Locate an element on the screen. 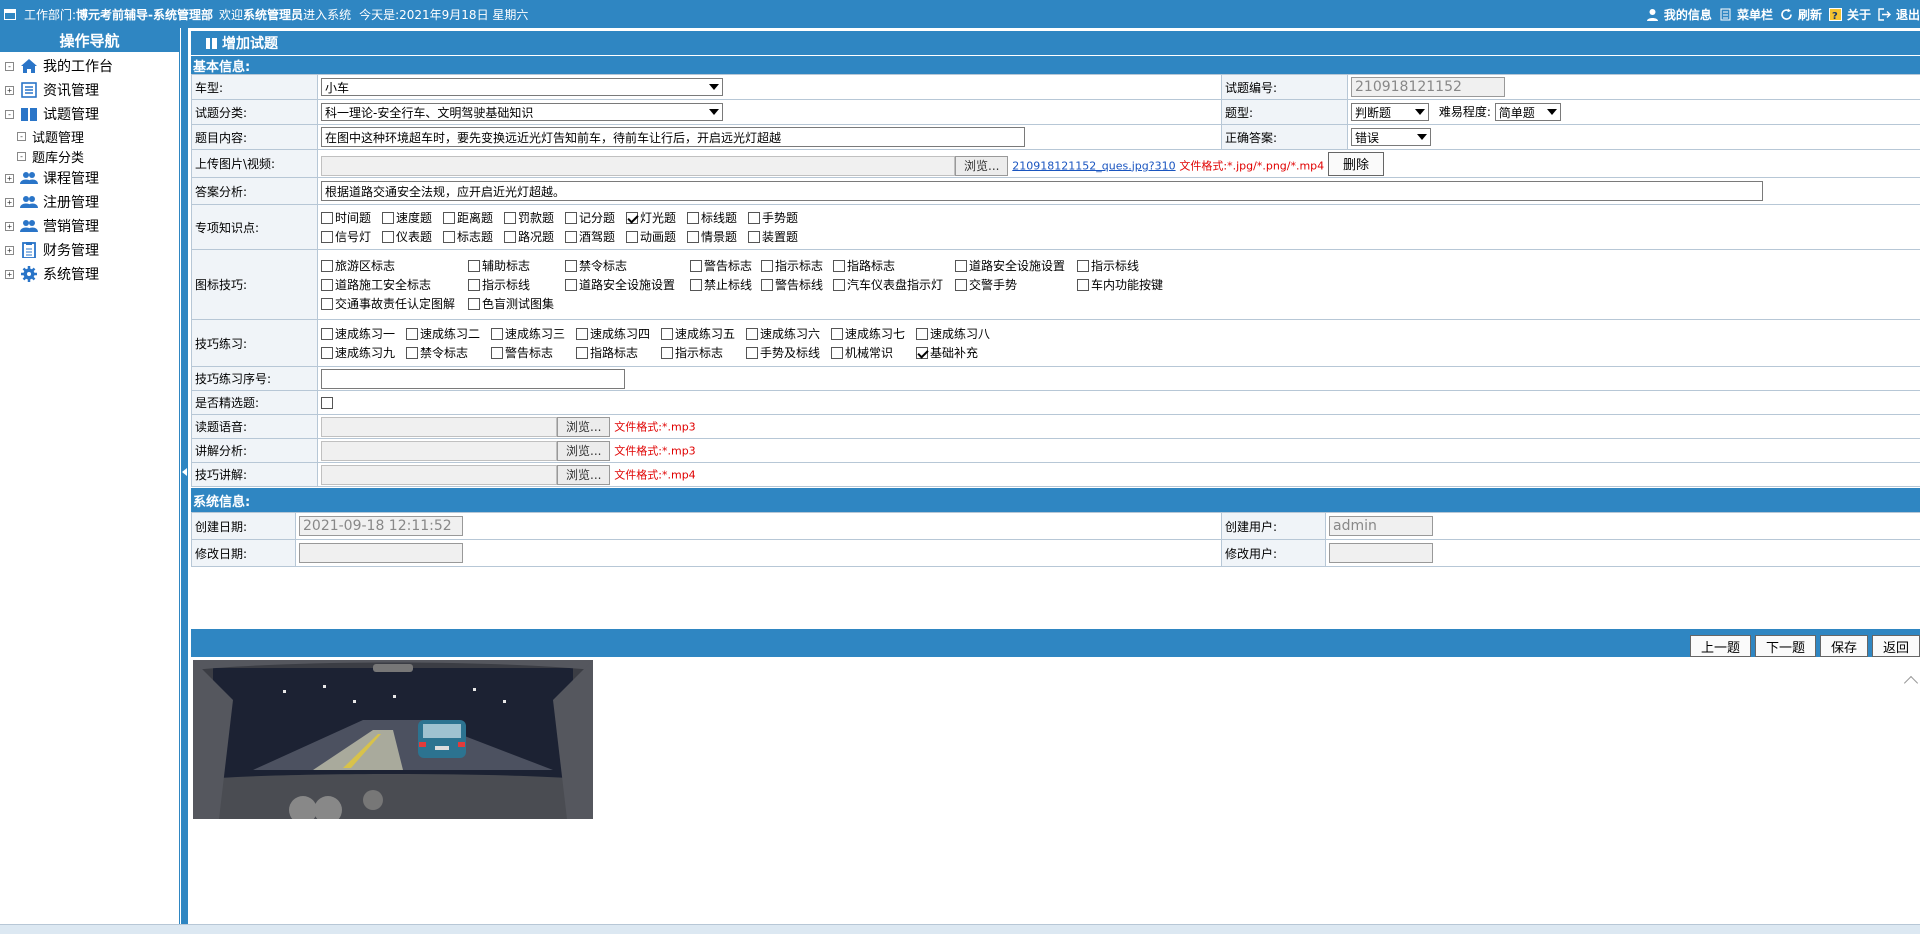 Image resolution: width=1920 pixels, height=934 pixels. sidebar-item-marketing: + 营销管理 is located at coordinates (89, 226).